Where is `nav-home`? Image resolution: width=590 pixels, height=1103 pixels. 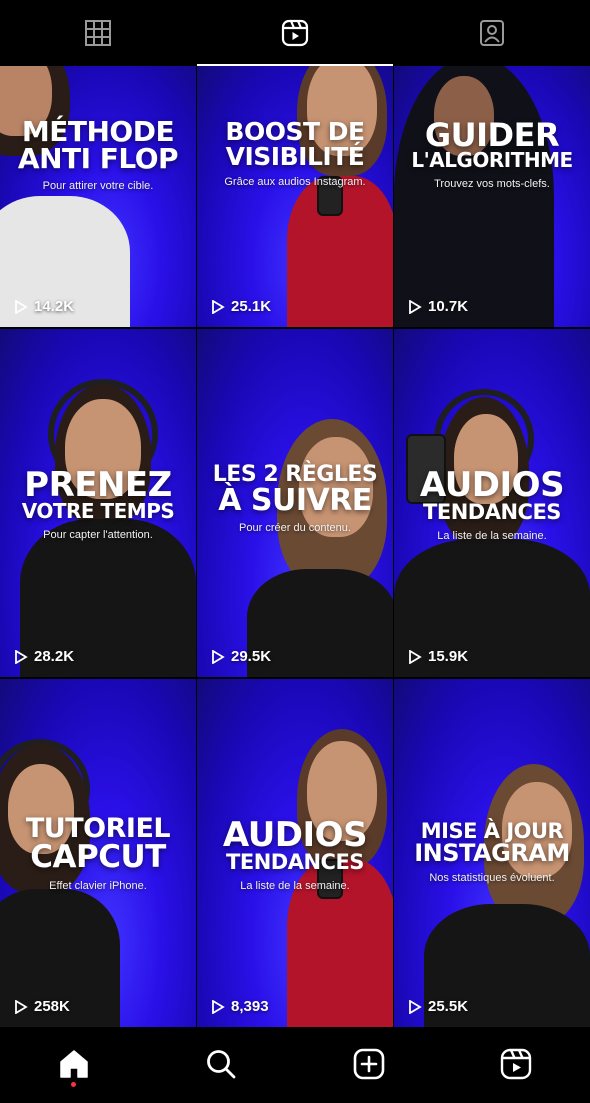 nav-home is located at coordinates (74, 1065).